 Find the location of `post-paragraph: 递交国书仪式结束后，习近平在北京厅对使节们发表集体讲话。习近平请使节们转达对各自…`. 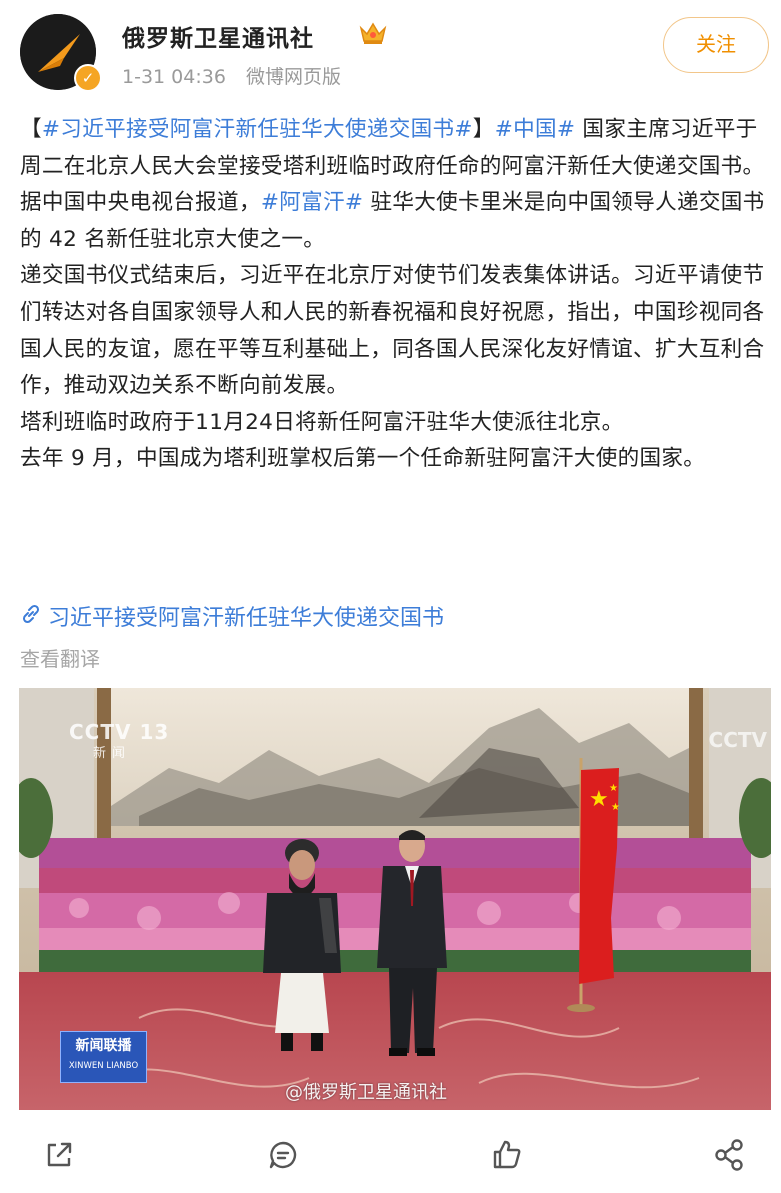

post-paragraph: 递交国书仪式结束后，习近平在北京厅对使节们发表集体讲话。习近平请使节们转达对各自… is located at coordinates (395, 331).